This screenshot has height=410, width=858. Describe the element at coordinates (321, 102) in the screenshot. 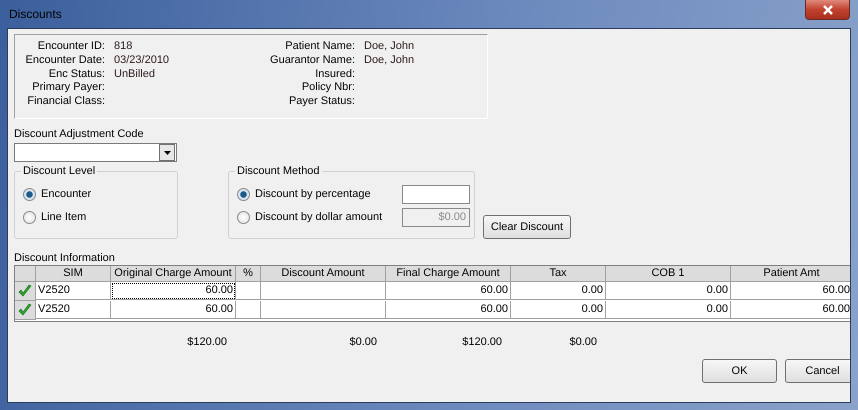

I see `info-label: Payer Status:` at that location.